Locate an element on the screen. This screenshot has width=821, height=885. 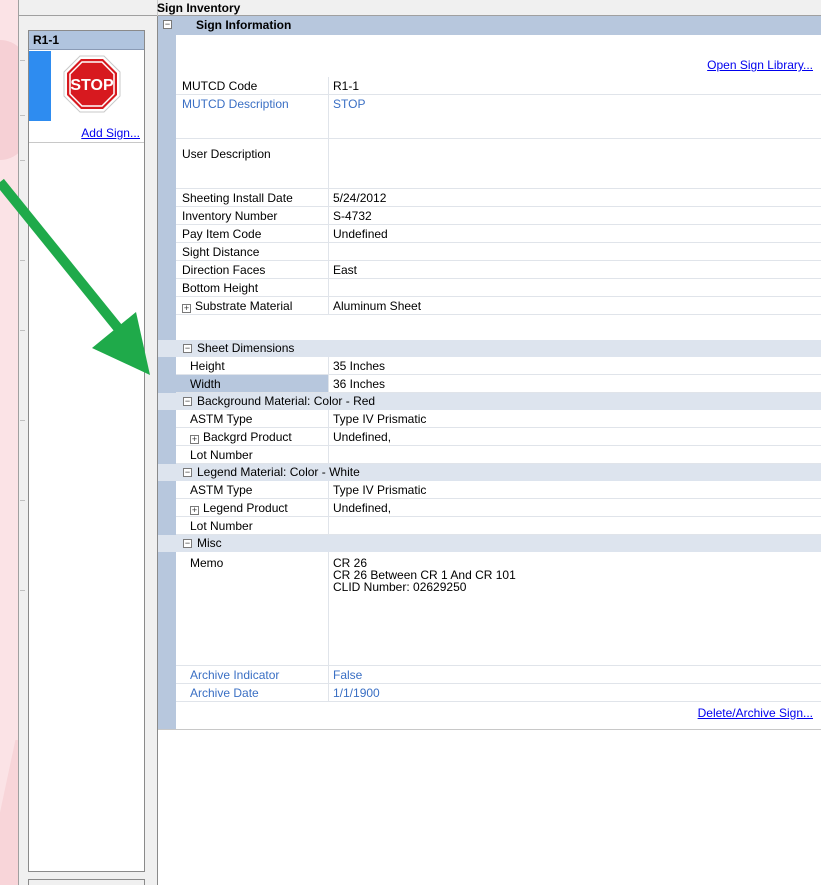
category-misc: − Misc is located at coordinates (489, 543).